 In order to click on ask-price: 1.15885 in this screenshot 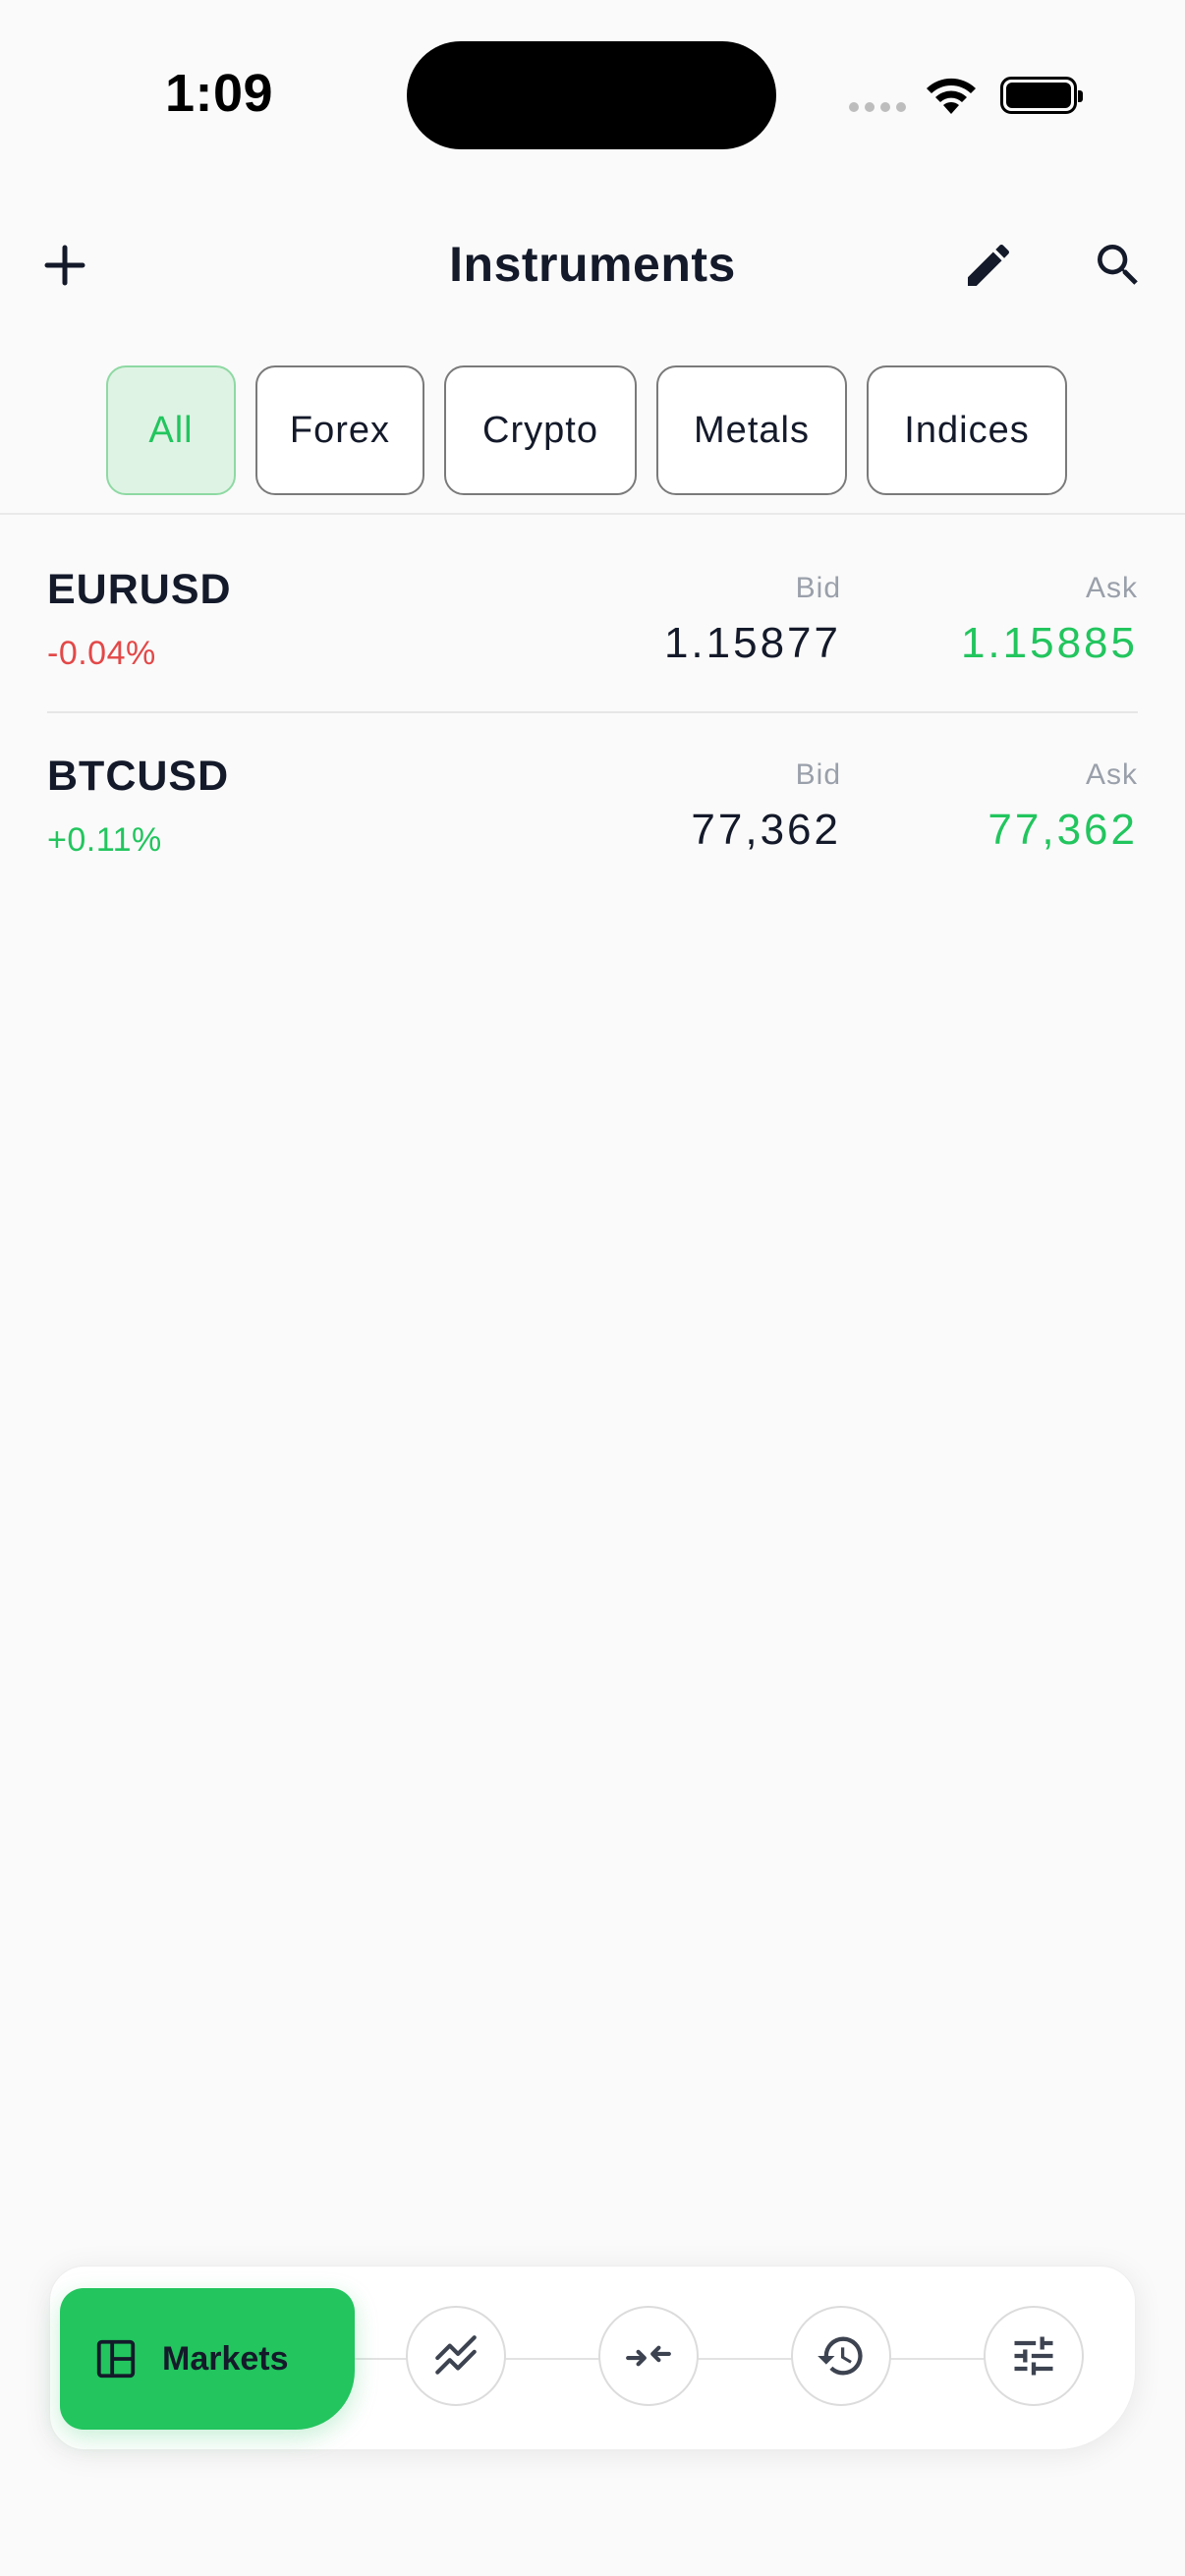, I will do `click(1049, 643)`.